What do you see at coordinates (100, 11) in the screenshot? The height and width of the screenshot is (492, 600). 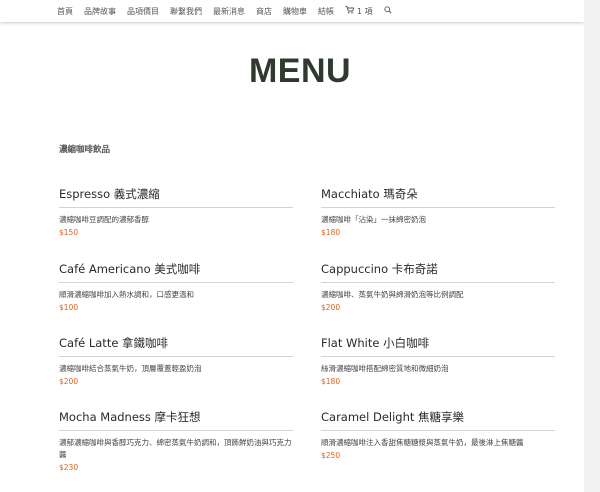 I see `nav-item-brand-story: 品牌故事` at bounding box center [100, 11].